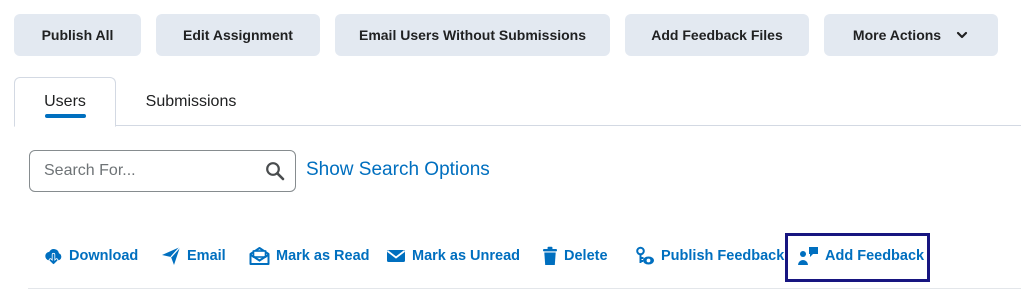 This screenshot has height=291, width=1021. I want to click on tab-users-label: Users, so click(65, 101).